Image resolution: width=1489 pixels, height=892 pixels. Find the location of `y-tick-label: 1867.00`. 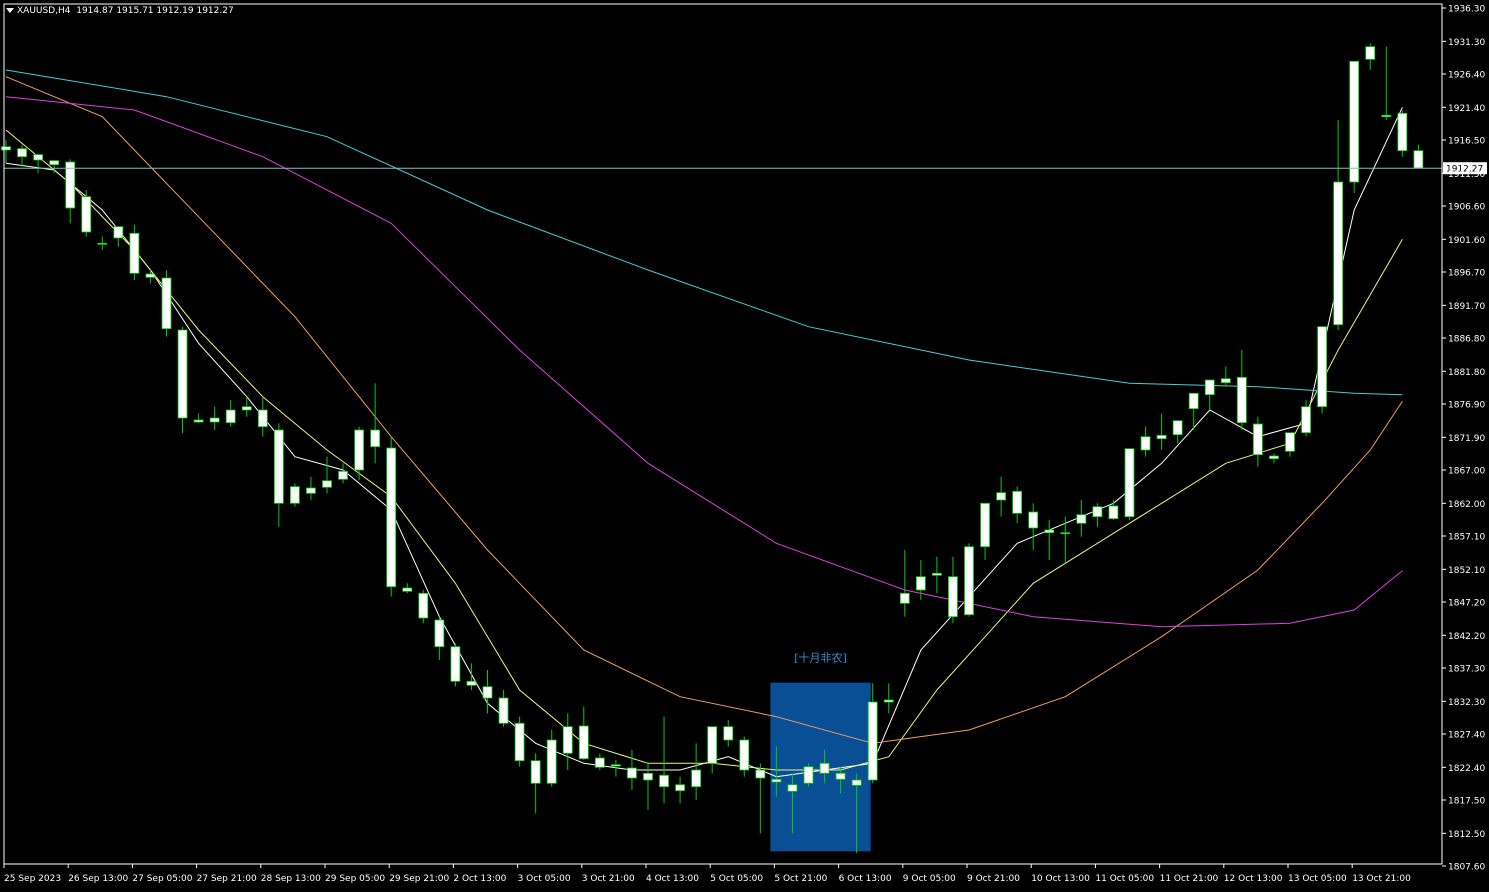

y-tick-label: 1867.00 is located at coordinates (1466, 472).